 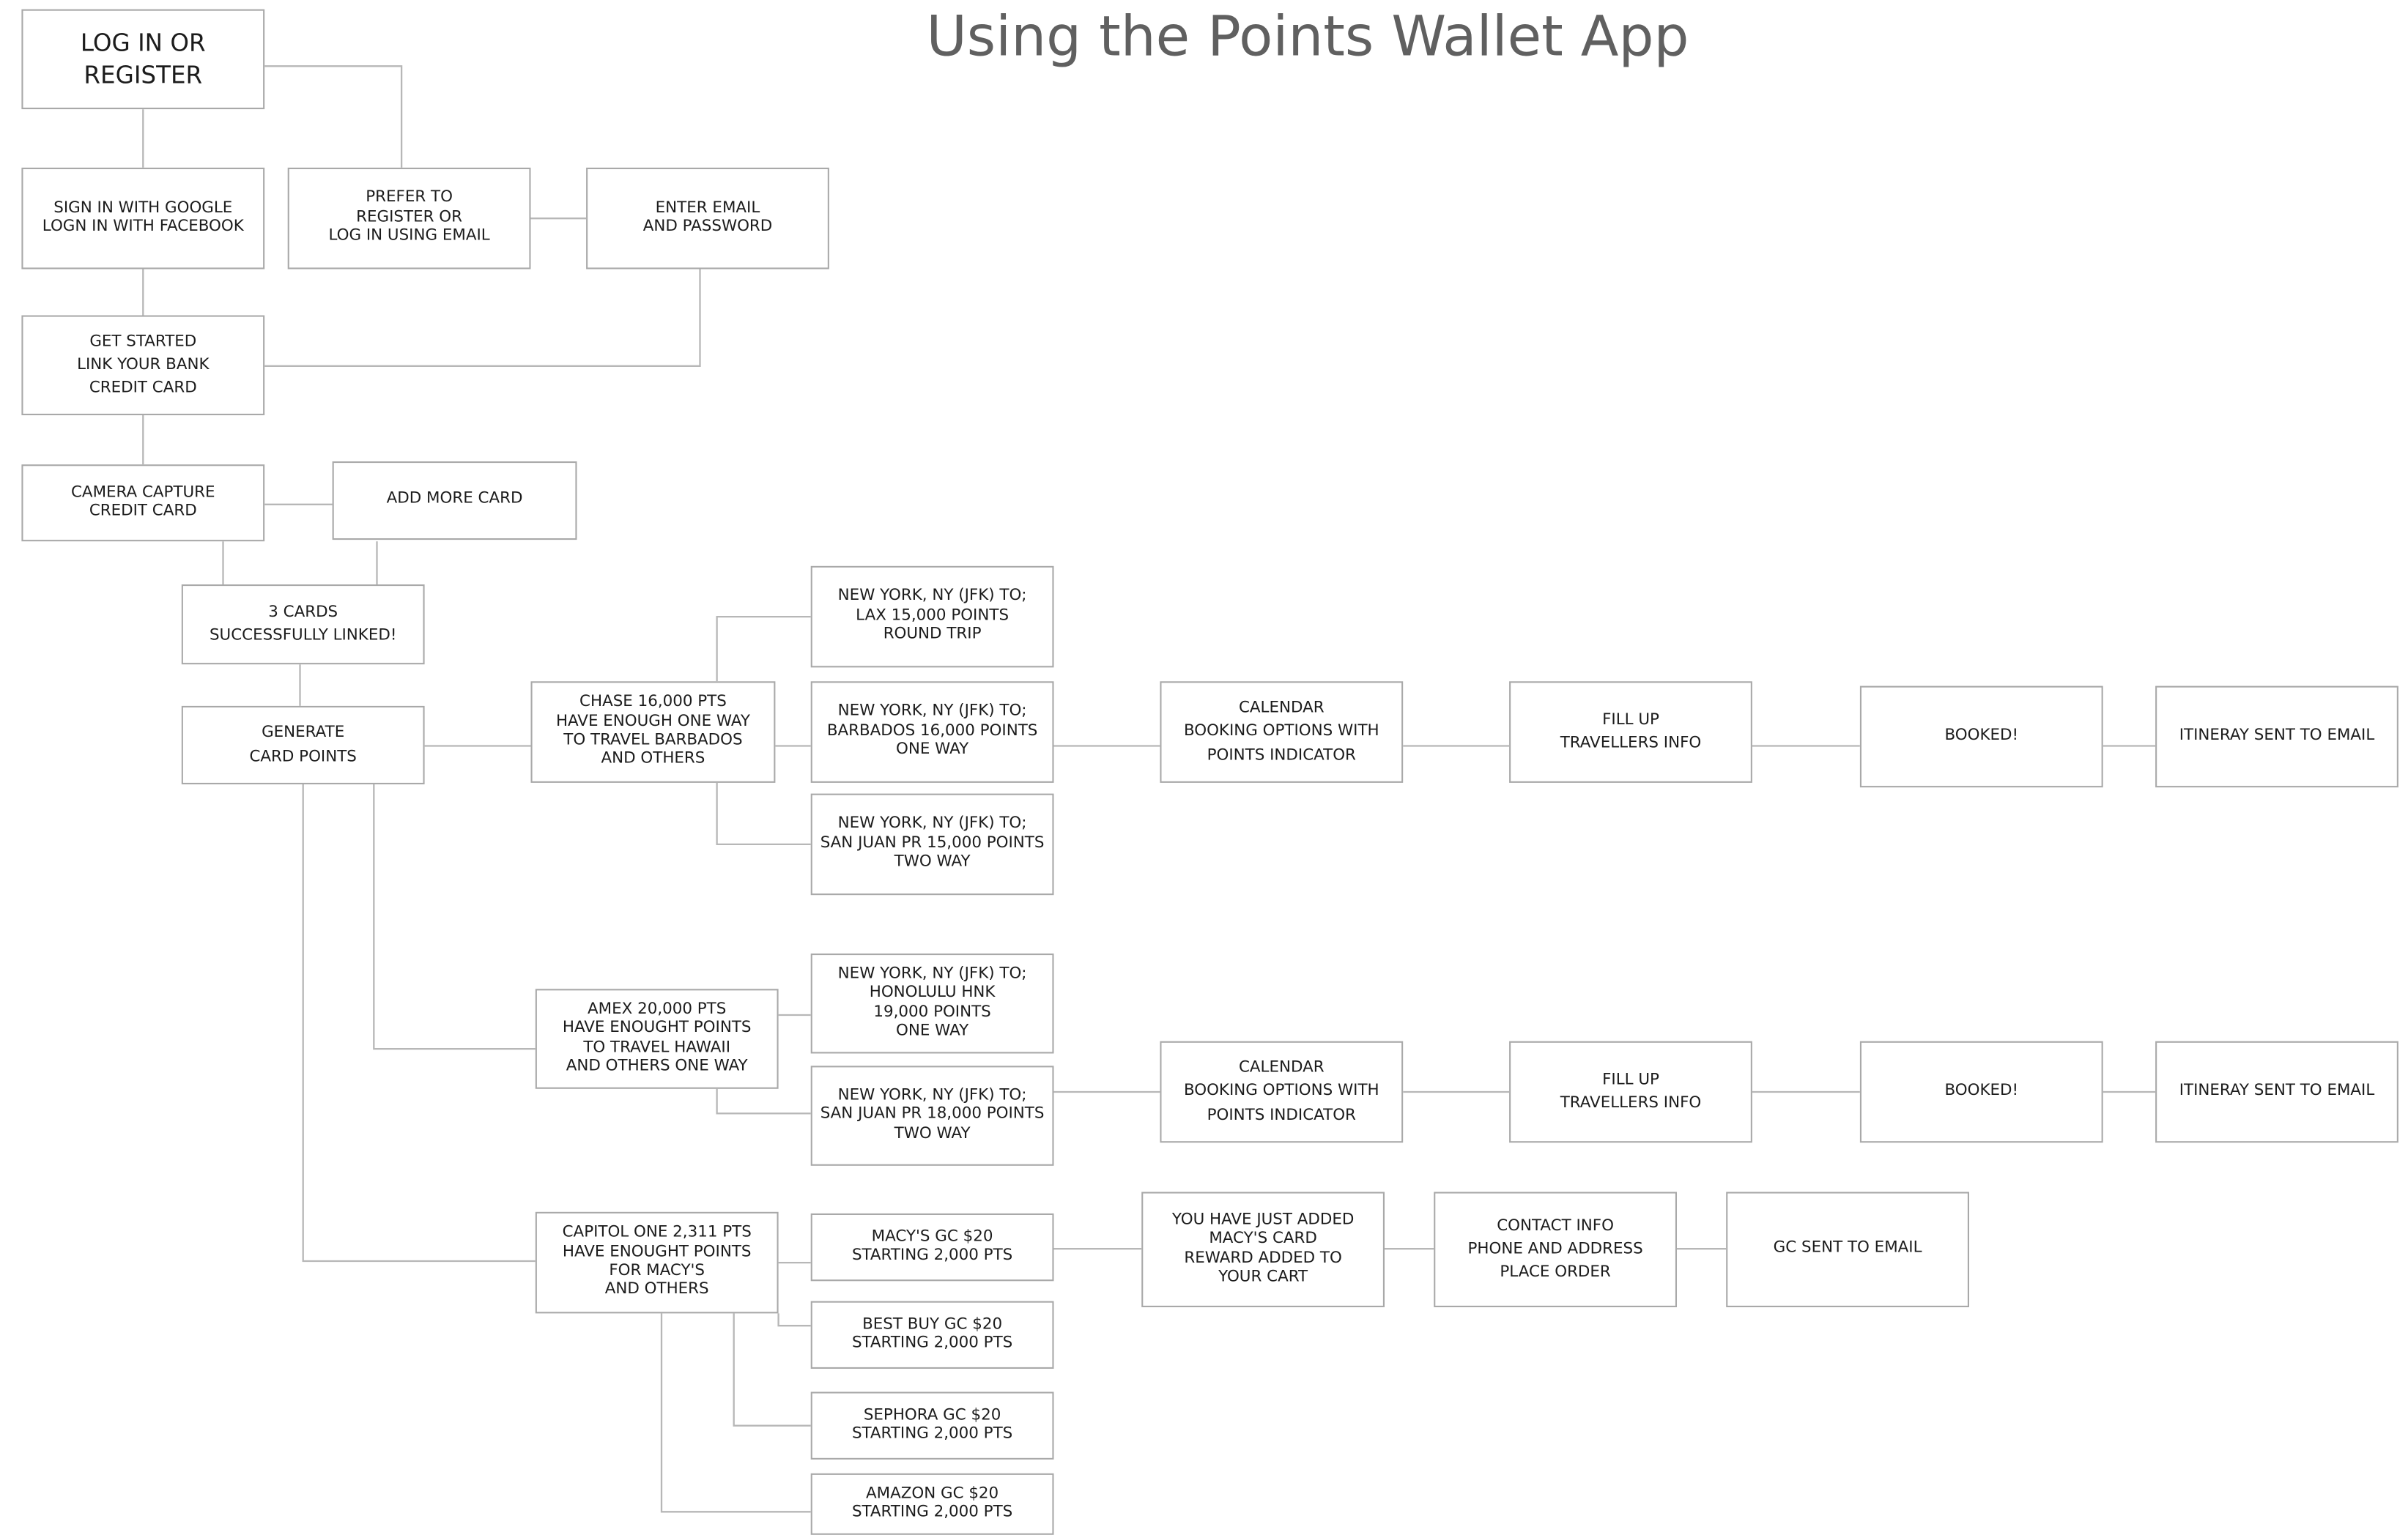 What do you see at coordinates (932, 1425) in the screenshot?
I see `node-gift-card-sephora: SEPHORA GC $20 STARTING 2,000 PTS` at bounding box center [932, 1425].